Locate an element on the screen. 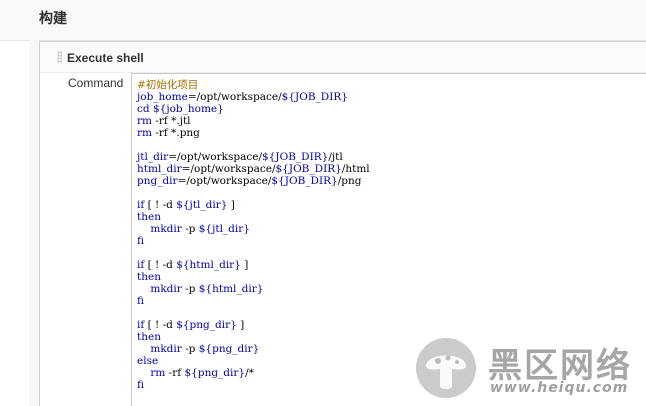  section-title: 构建 is located at coordinates (53, 18).